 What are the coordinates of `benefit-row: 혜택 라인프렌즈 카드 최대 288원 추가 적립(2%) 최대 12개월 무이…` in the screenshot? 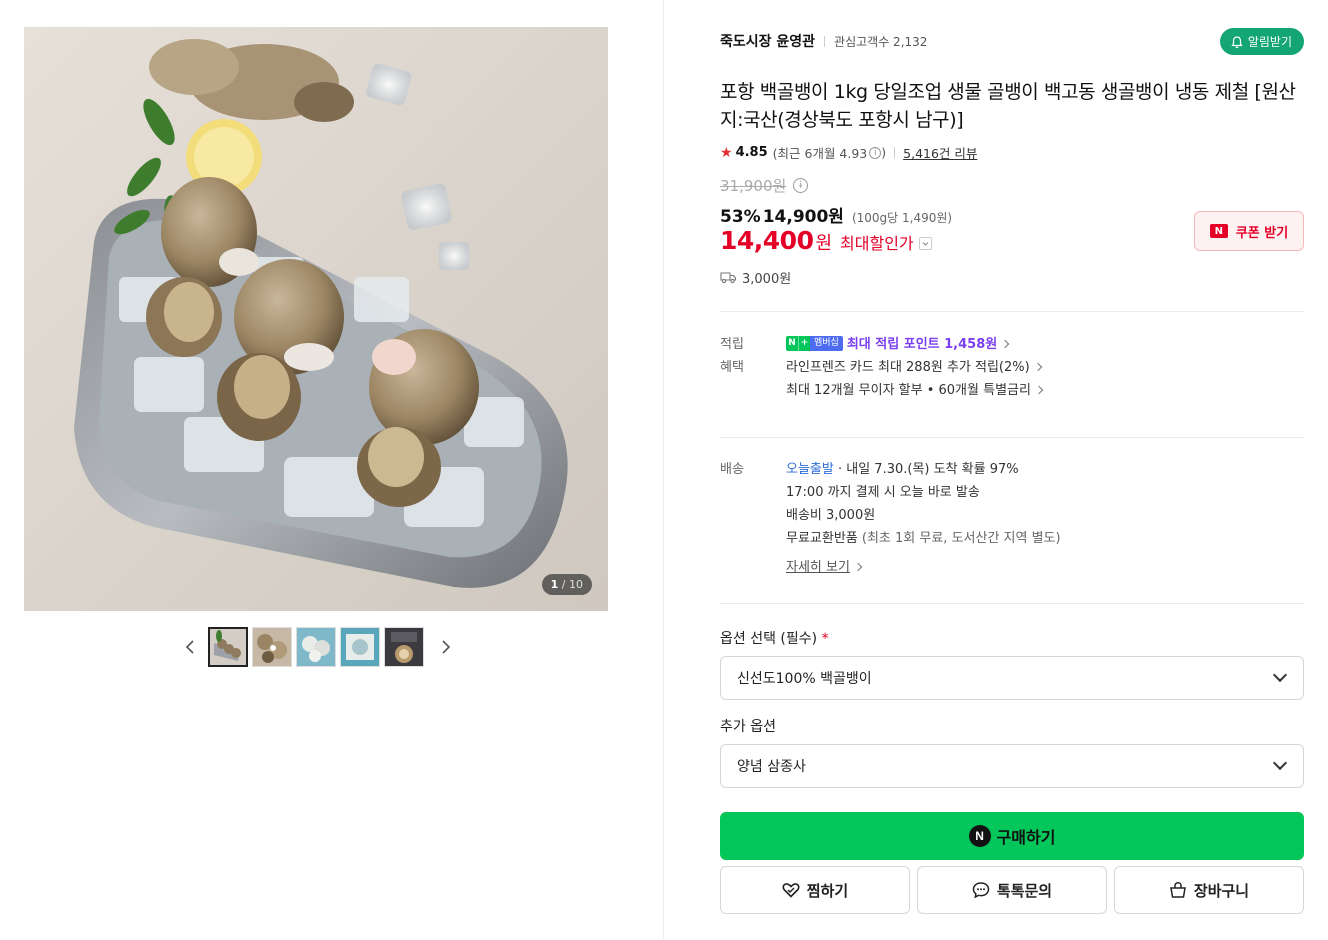 It's located at (1012, 379).